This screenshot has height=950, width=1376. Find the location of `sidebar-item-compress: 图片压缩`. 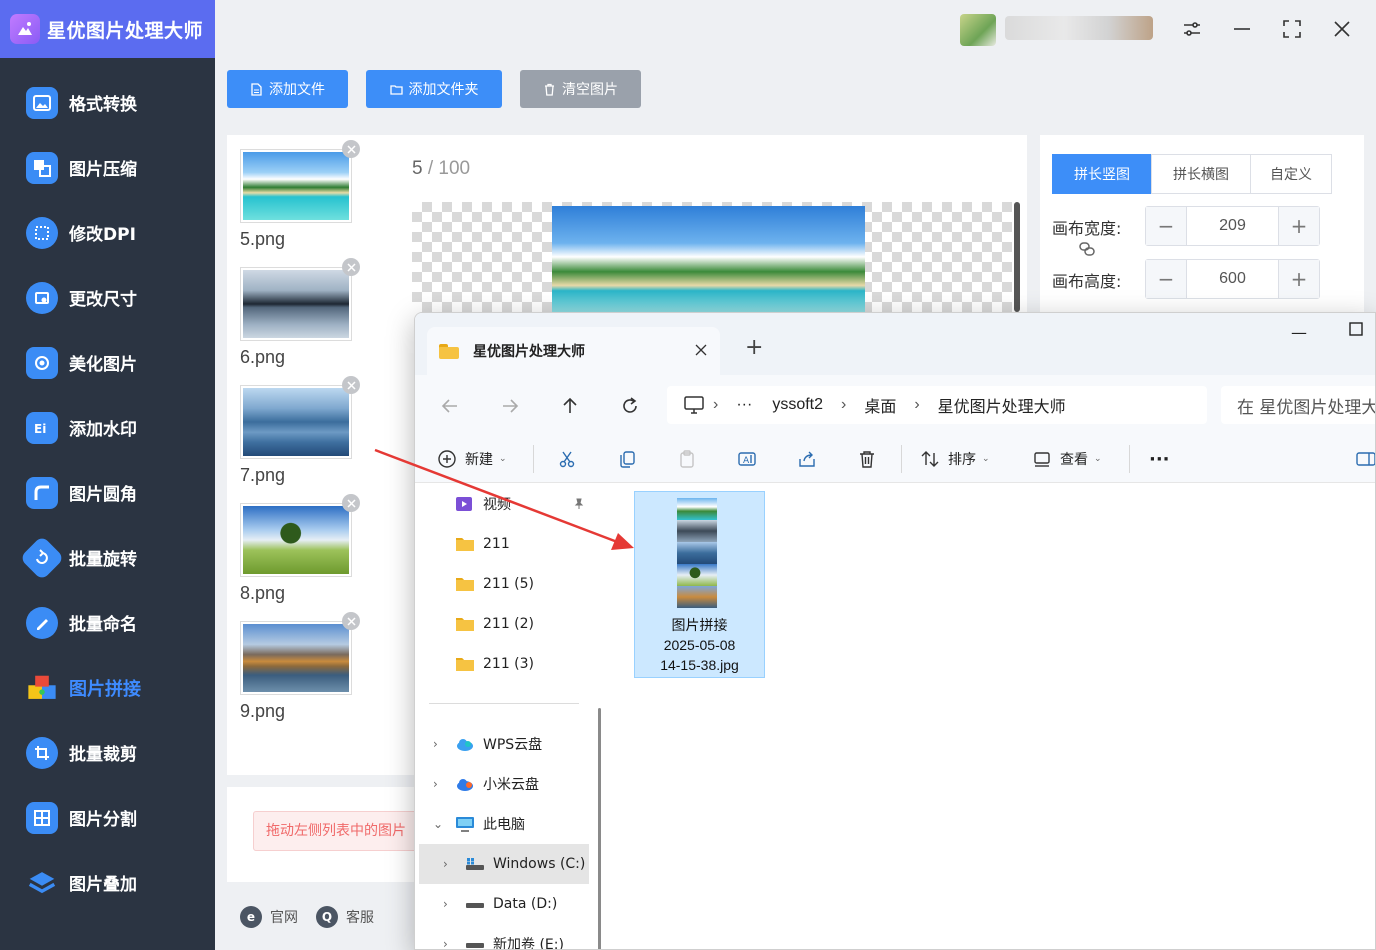

sidebar-item-compress: 图片压缩 is located at coordinates (107, 167).